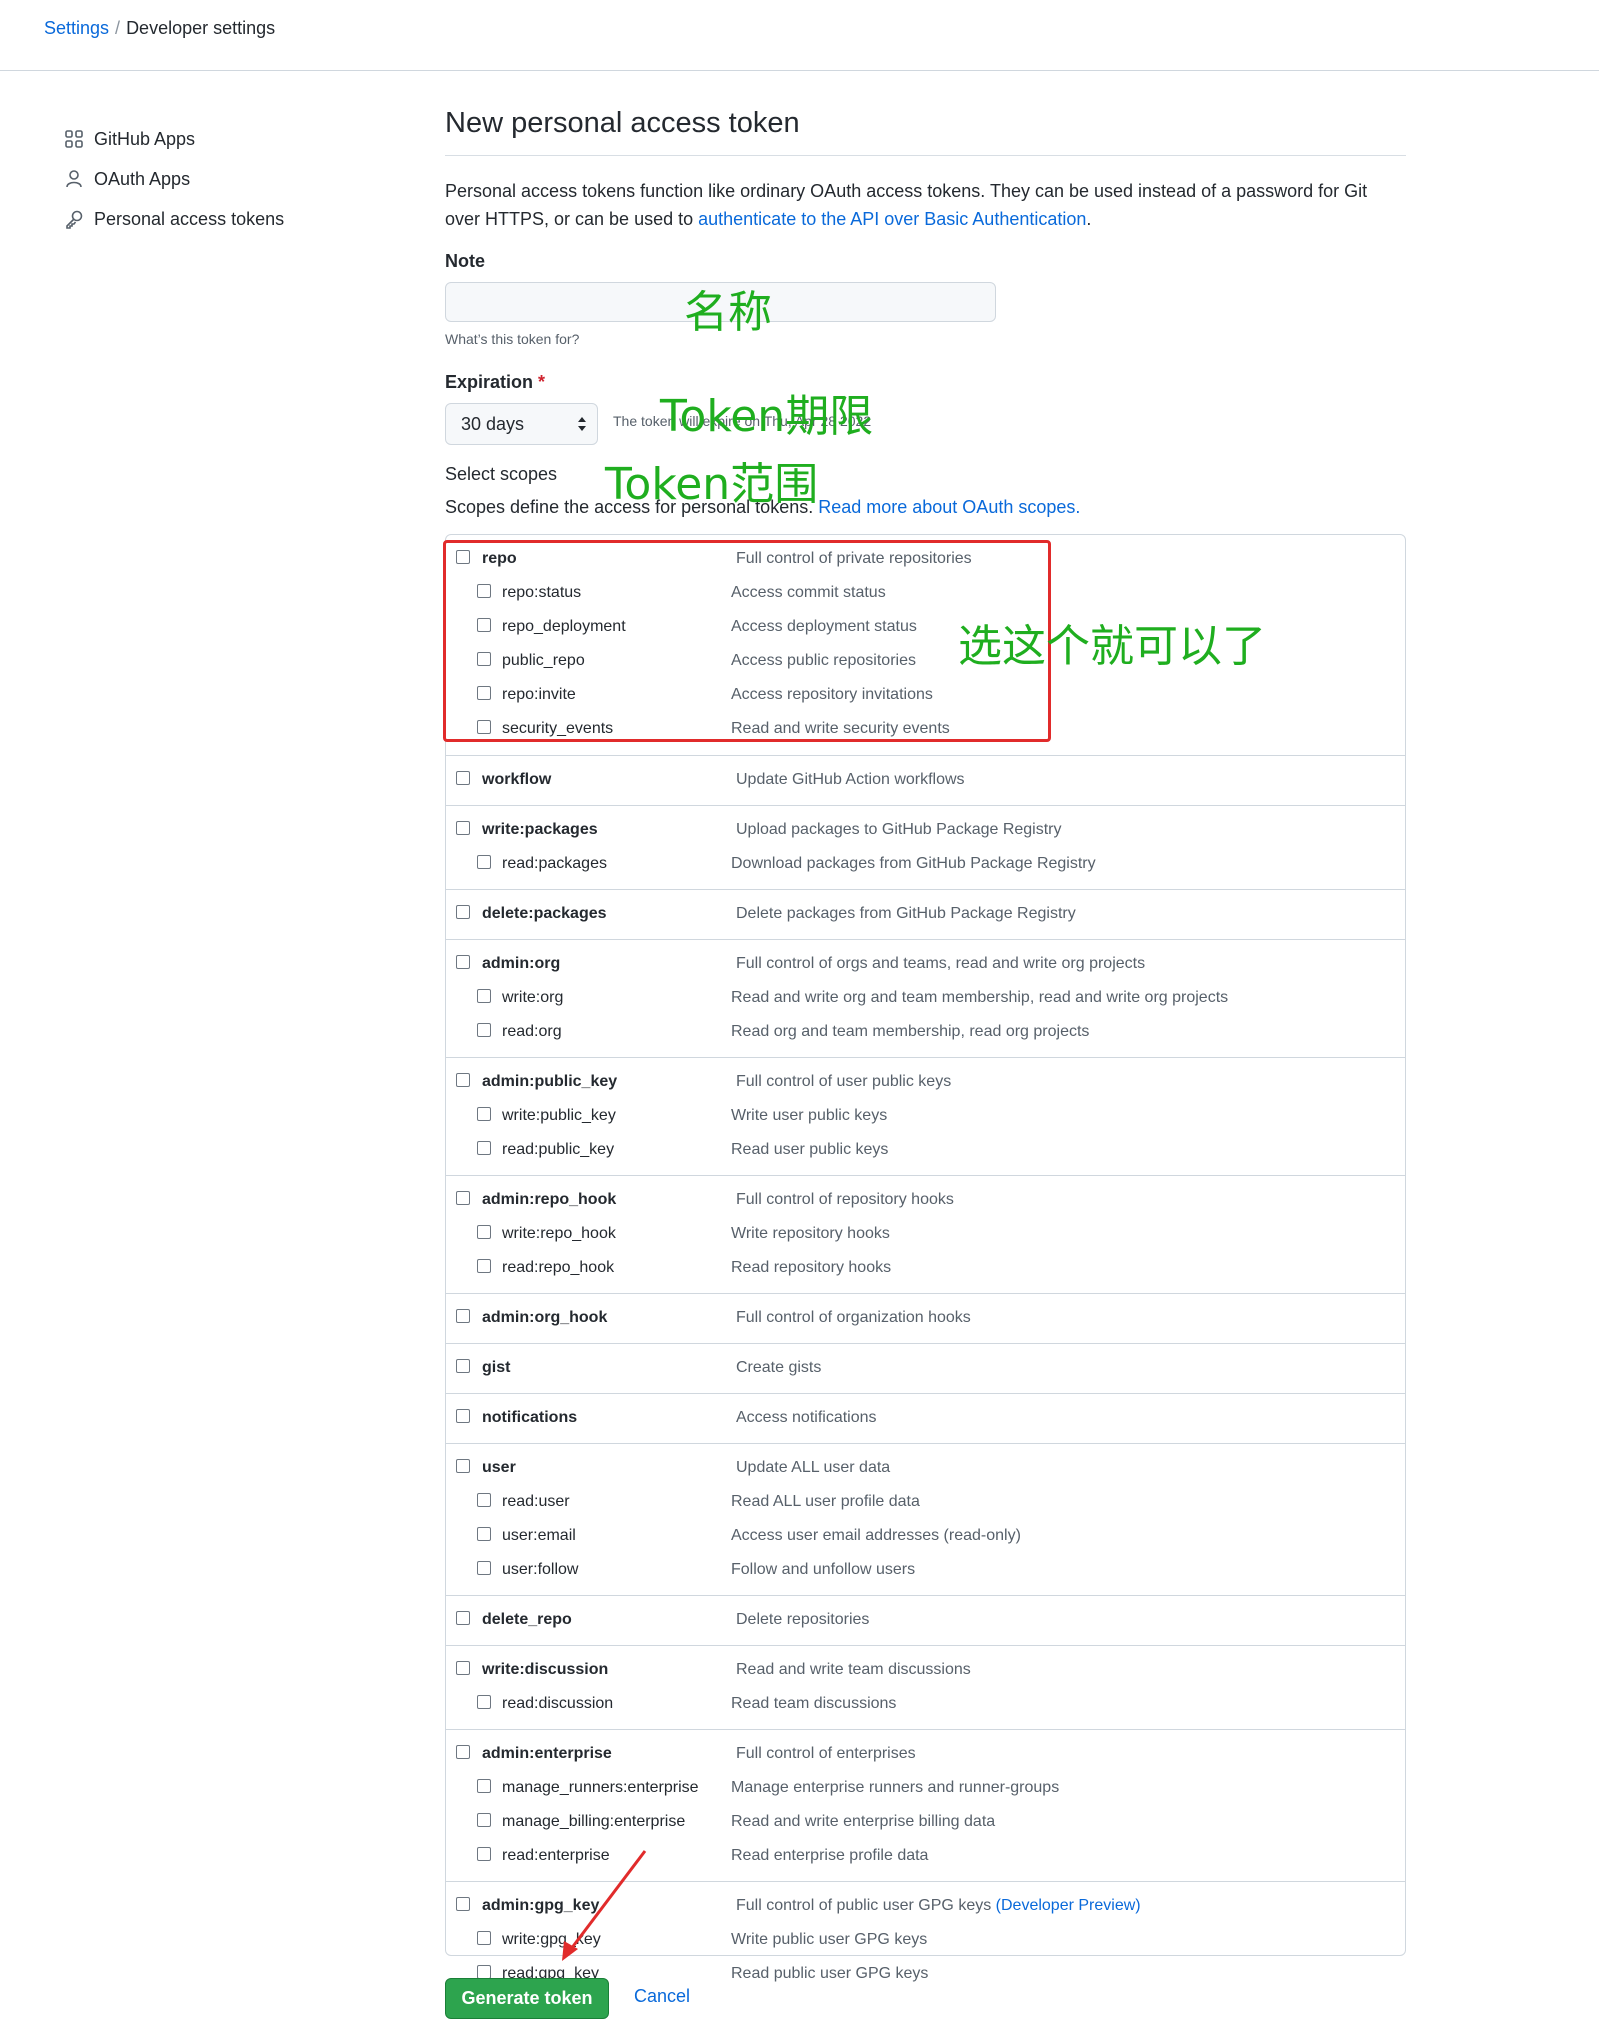 This screenshot has height=2036, width=1599. I want to click on scope-name: read:public_key, so click(558, 1150).